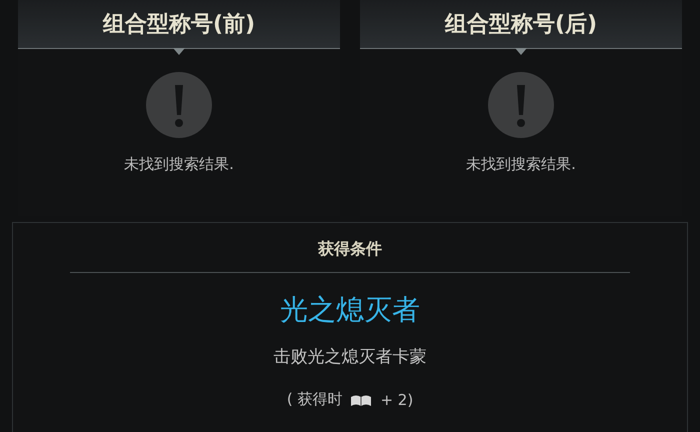 This screenshot has height=432, width=700. Describe the element at coordinates (179, 25) in the screenshot. I see `panel-title: 组合型称号(前)` at that location.